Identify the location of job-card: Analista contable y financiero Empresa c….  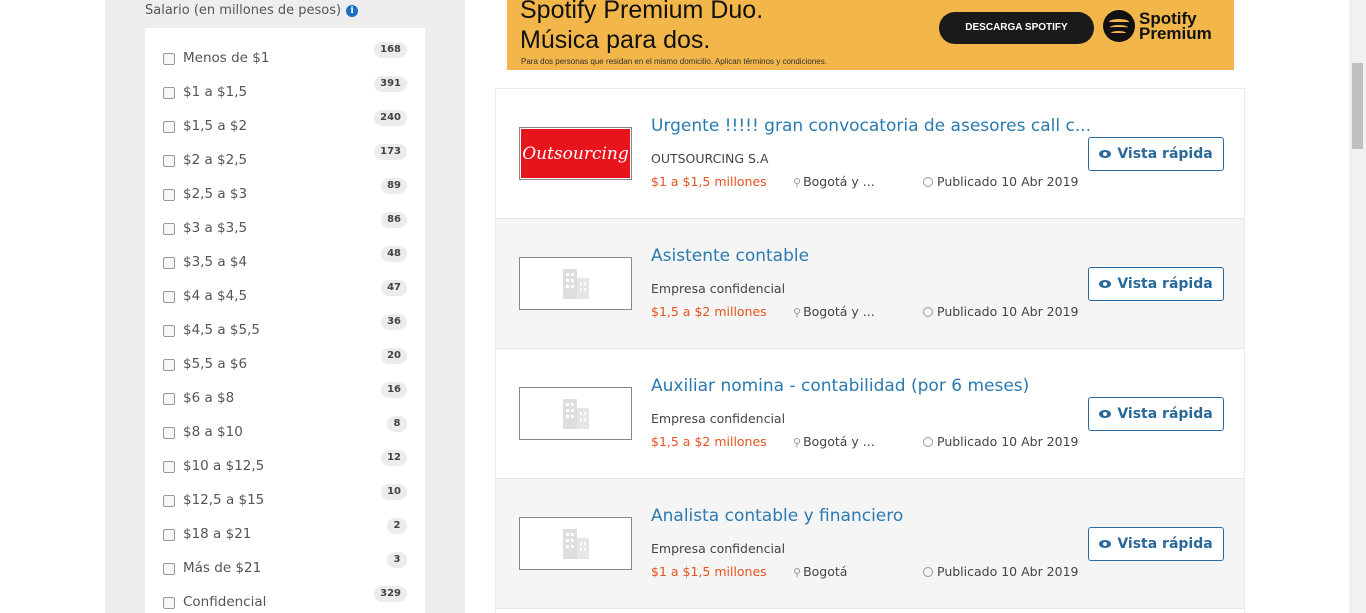
(870, 544).